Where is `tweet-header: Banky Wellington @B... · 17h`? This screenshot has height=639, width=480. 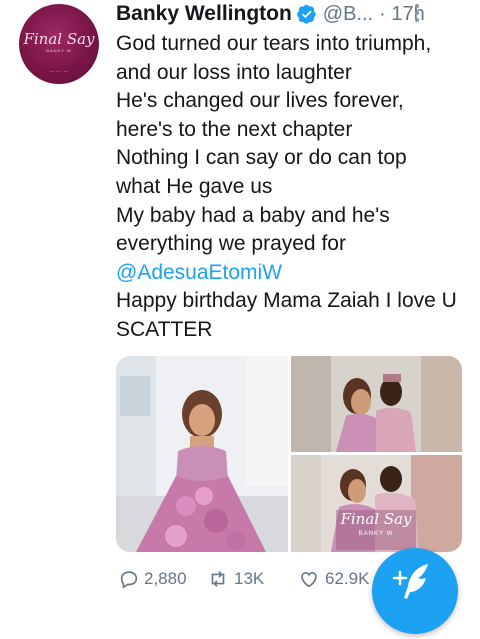 tweet-header: Banky Wellington @B... · 17h is located at coordinates (296, 14).